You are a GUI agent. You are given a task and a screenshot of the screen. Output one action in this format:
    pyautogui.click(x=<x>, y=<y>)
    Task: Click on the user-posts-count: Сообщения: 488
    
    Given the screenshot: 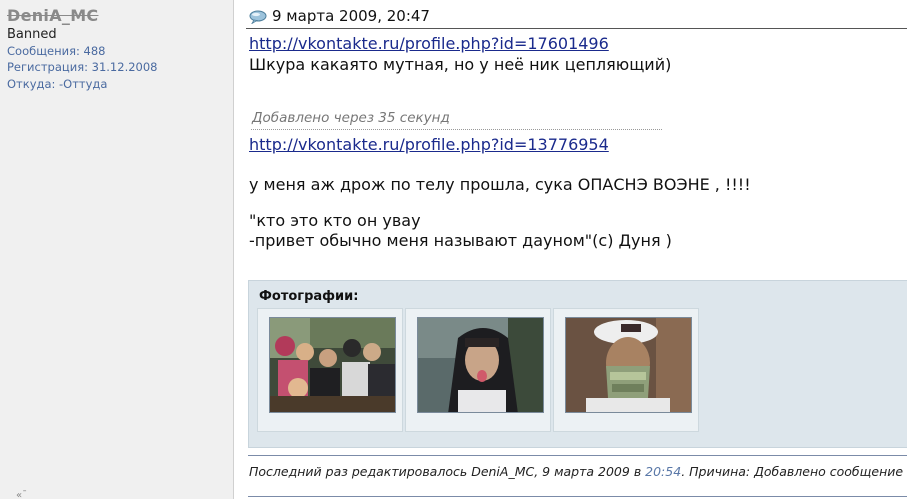 What is the action you would take?
    pyautogui.click(x=56, y=51)
    